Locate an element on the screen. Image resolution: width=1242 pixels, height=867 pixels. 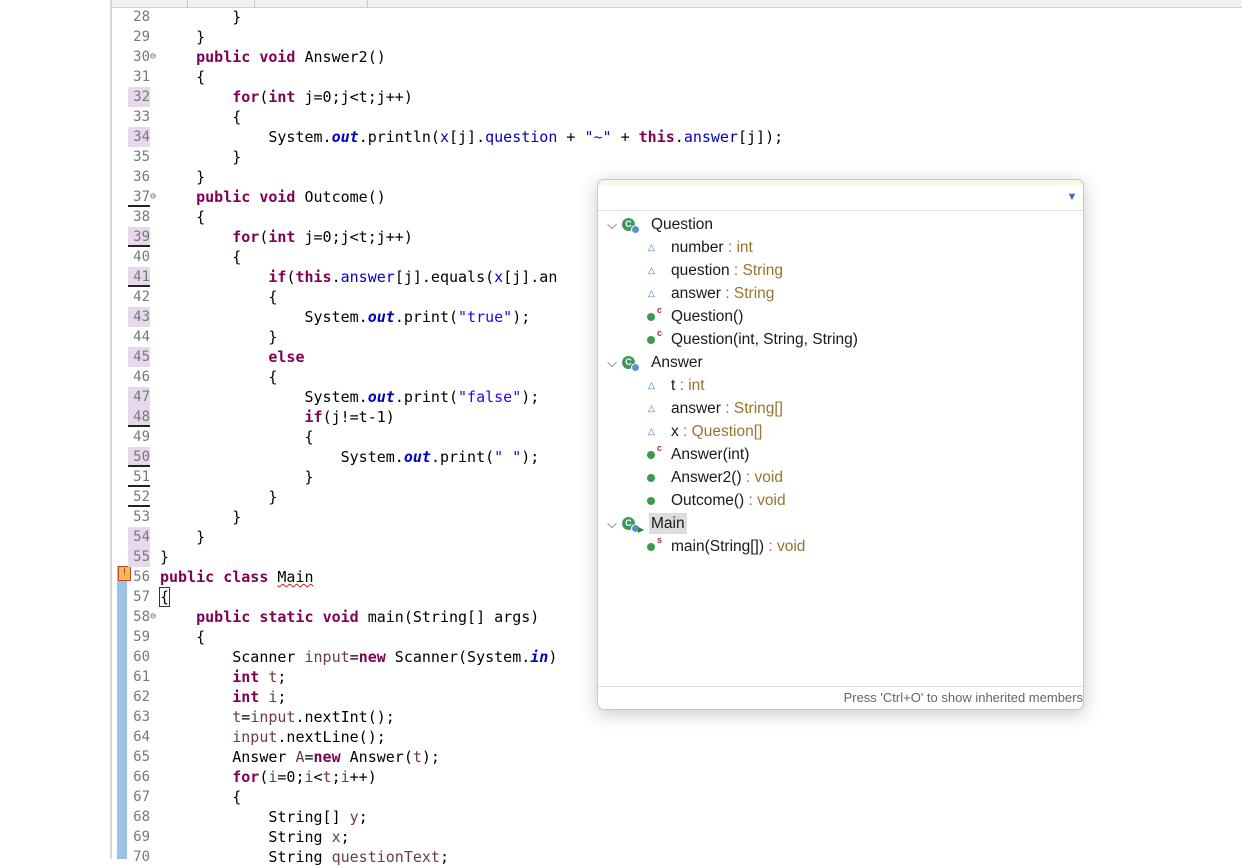
code-line: t=input.nextInt(); is located at coordinates (277, 717).